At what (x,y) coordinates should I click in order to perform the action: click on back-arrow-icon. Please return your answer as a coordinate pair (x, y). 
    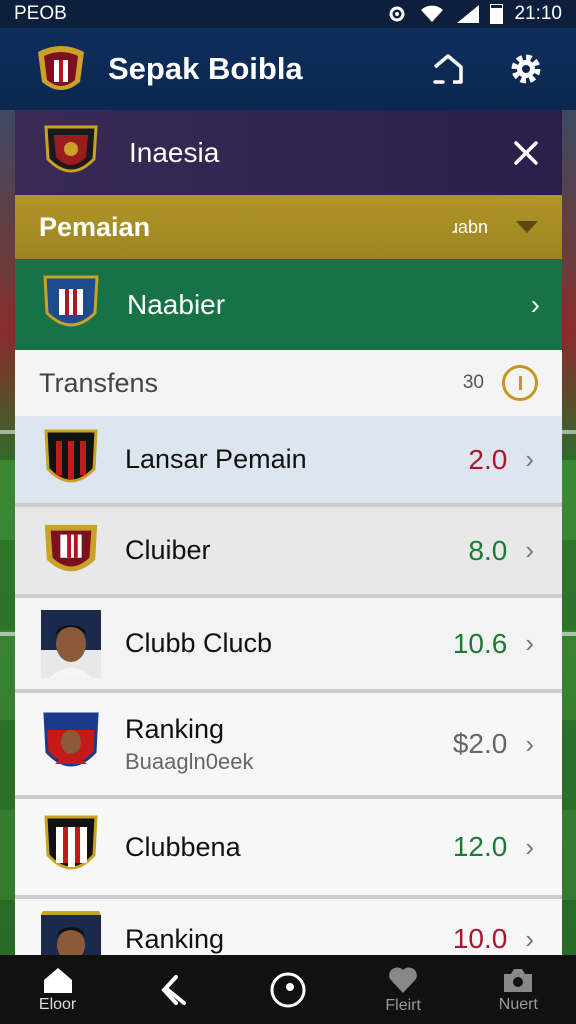
    Looking at the image, I should click on (173, 989).